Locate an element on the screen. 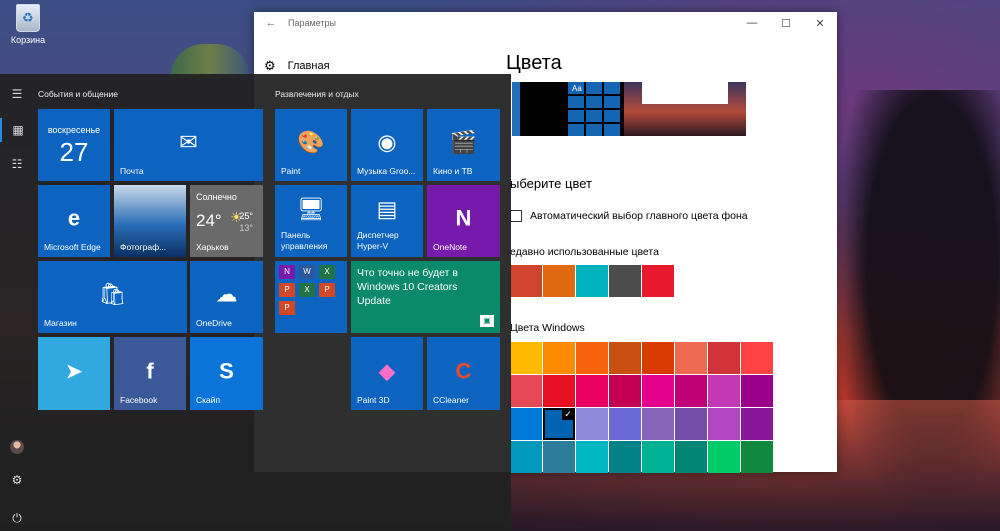  cloud-icon: ☁ is located at coordinates (226, 294).